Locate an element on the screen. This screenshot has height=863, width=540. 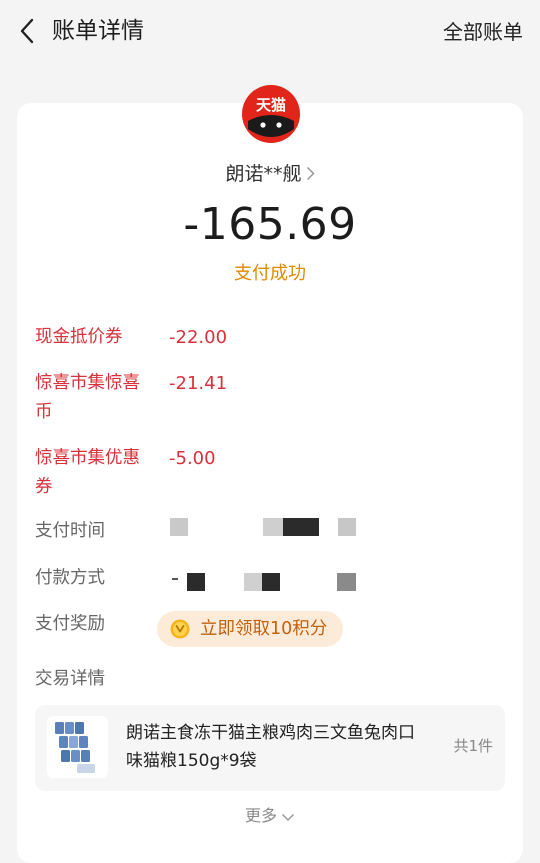
merchant-name: 朗诺**舰 is located at coordinates (263, 174).